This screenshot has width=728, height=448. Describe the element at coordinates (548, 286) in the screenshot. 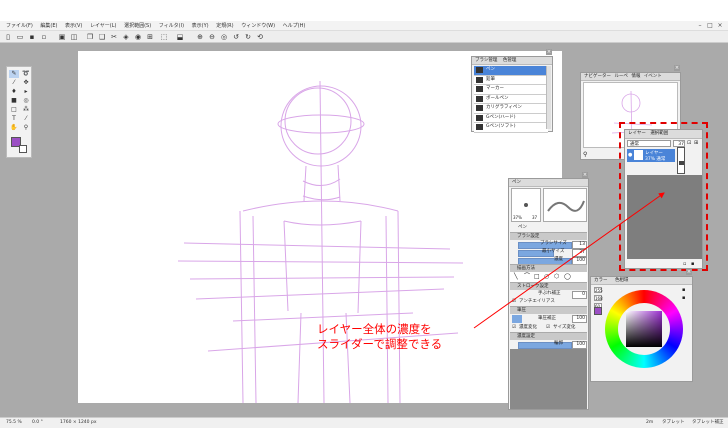

I see `section-stroke: ストローク設定` at that location.